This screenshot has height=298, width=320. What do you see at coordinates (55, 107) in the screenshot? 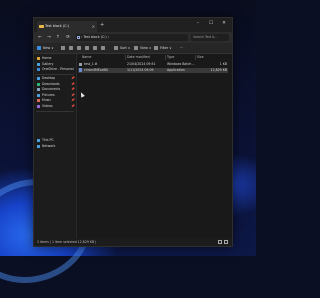
I see `sidebar-item-videos: Videos 📌` at bounding box center [55, 107].